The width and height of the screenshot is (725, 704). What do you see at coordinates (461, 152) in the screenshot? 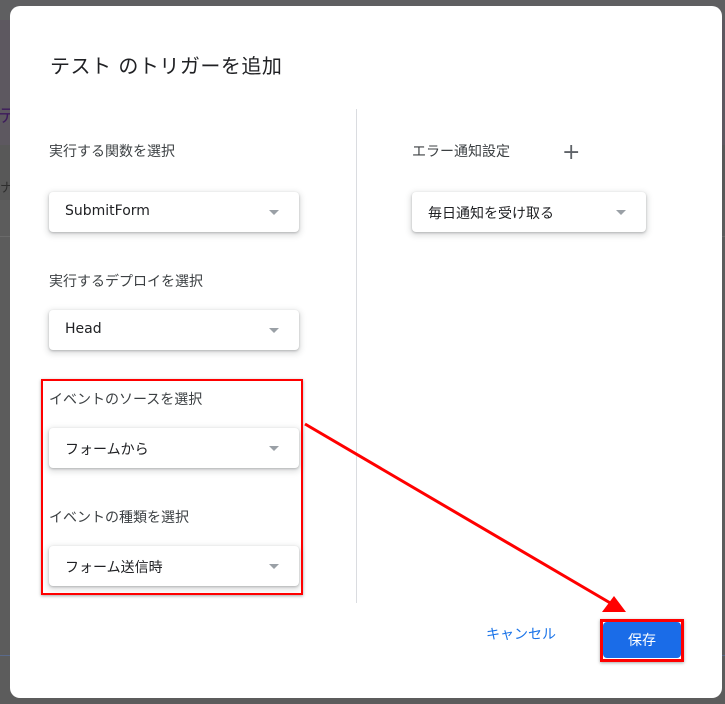
I see `error-notification-label: エラー通知設定` at bounding box center [461, 152].